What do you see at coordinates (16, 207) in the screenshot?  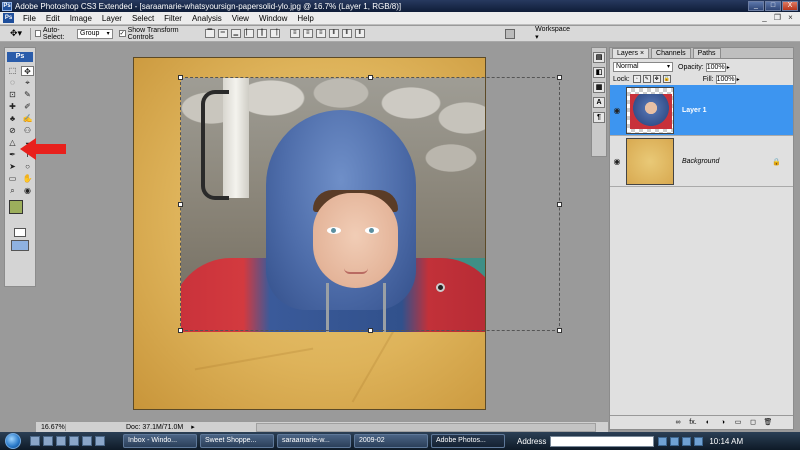 I see `foreground-color-swatch` at bounding box center [16, 207].